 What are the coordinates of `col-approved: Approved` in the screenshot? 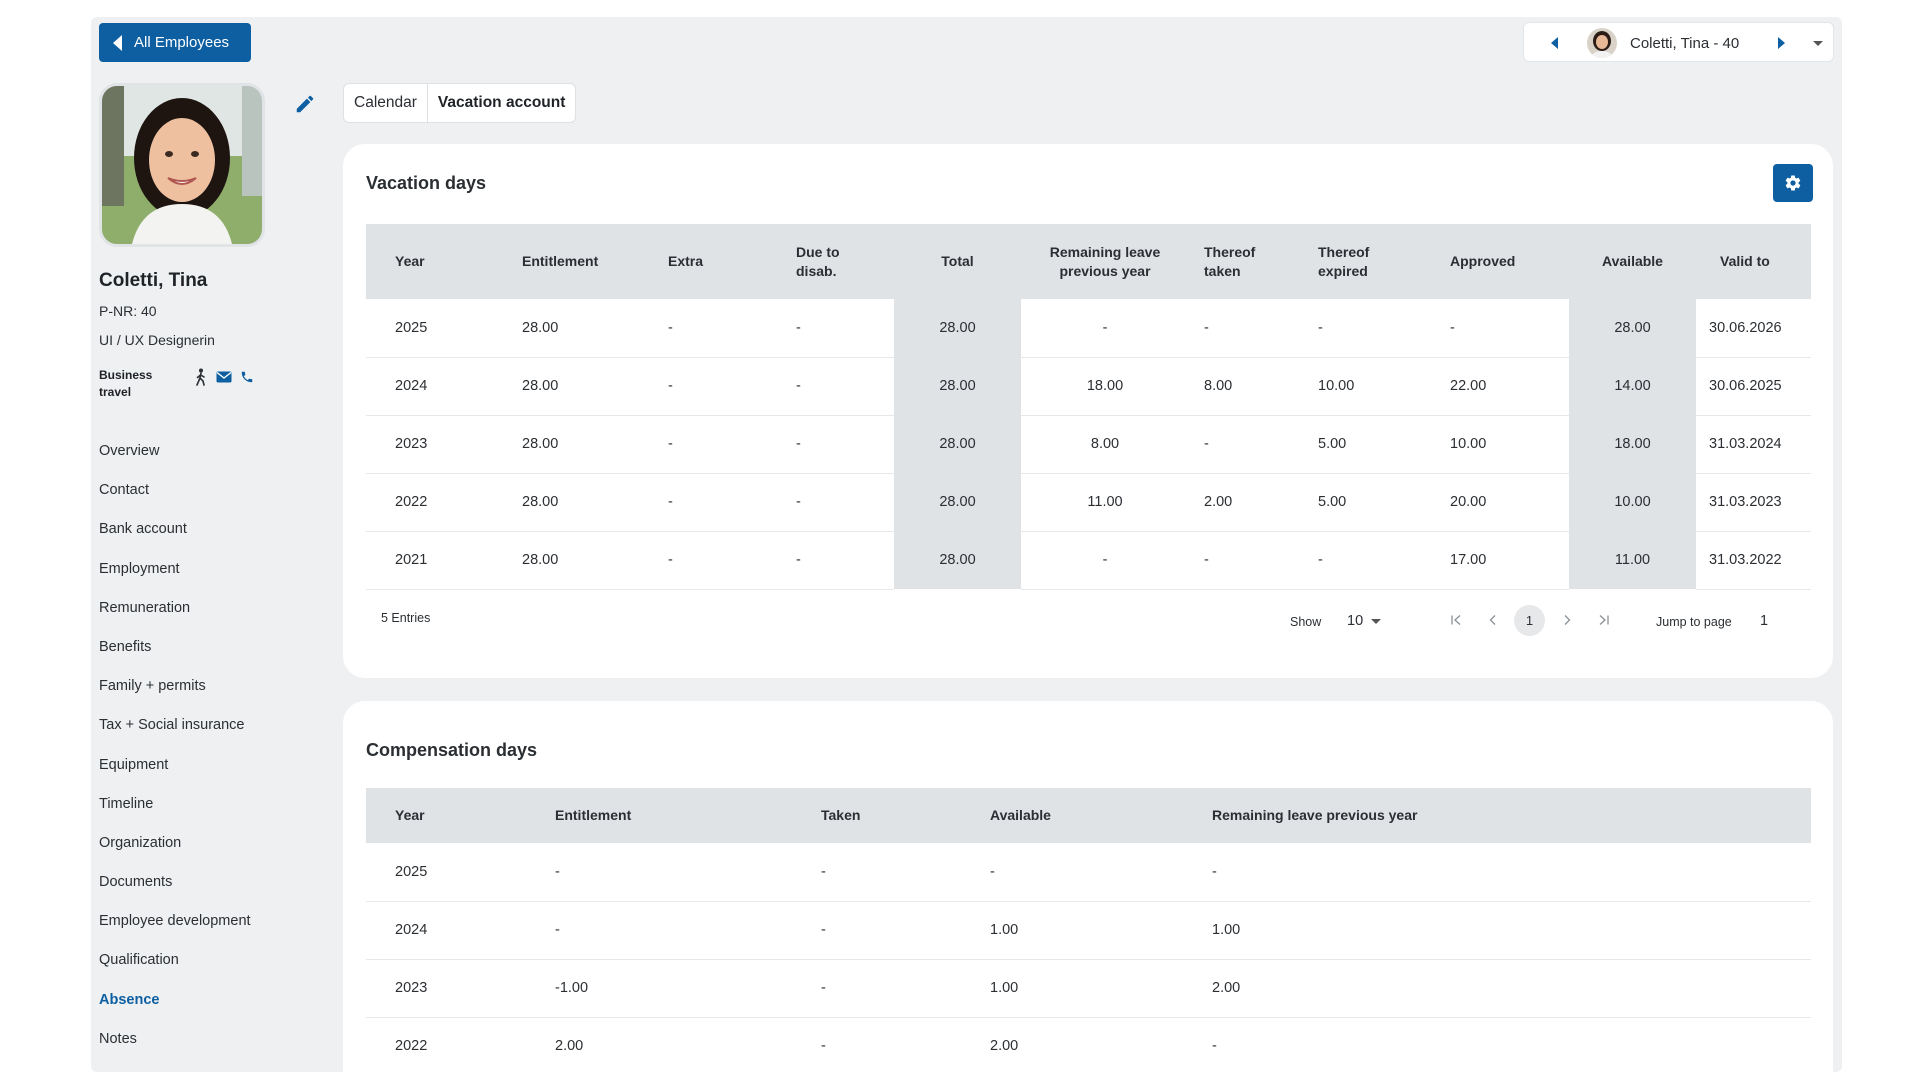 It's located at (1498, 261).